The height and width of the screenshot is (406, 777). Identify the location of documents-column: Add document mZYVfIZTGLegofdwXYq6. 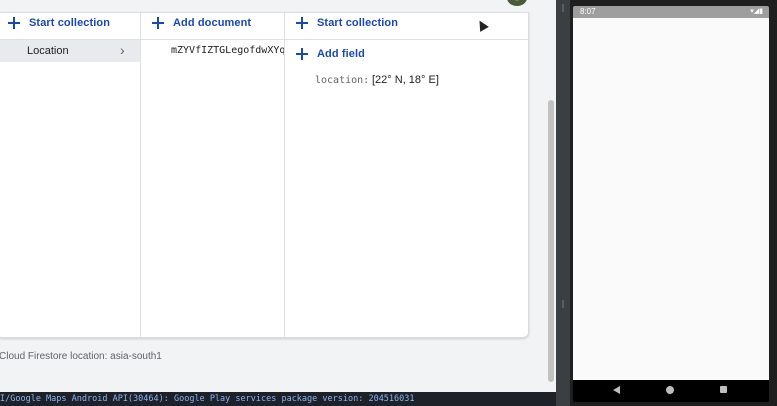
(213, 175).